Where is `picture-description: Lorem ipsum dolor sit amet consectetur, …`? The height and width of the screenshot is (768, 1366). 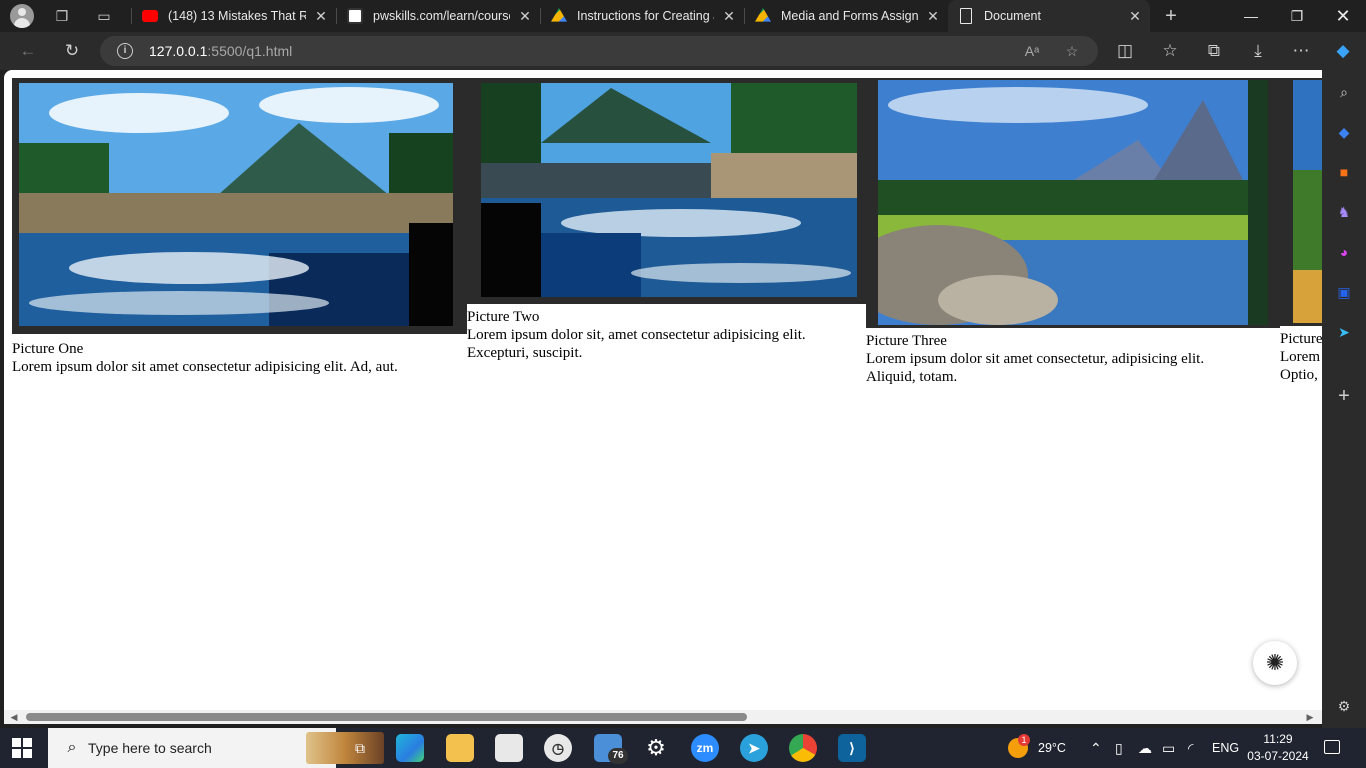 picture-description: Lorem ipsum dolor sit amet consectetur, … is located at coordinates (1035, 359).